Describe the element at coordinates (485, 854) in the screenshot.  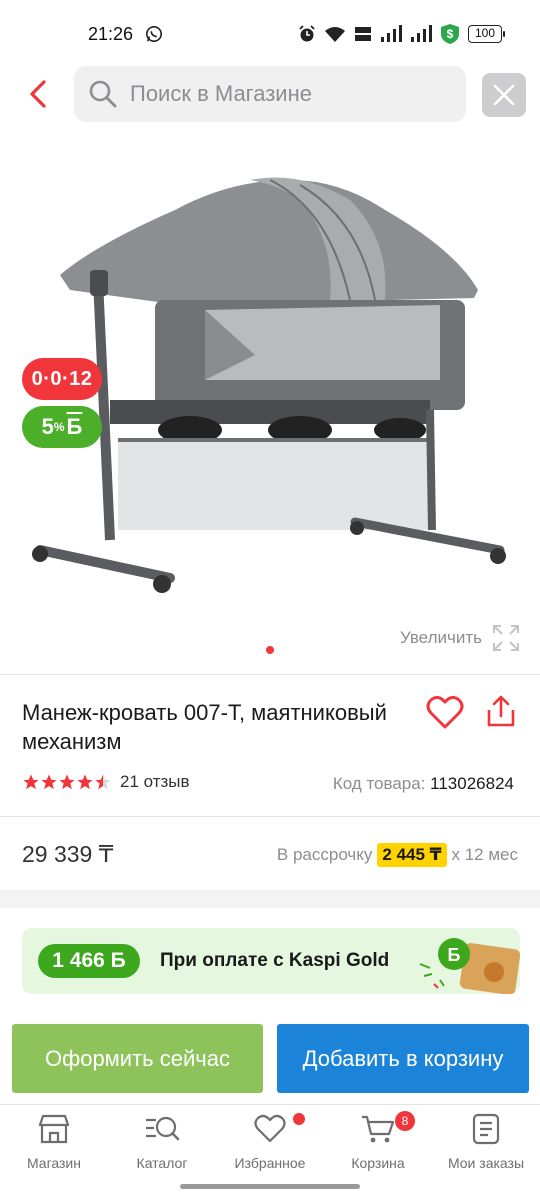
I see `installment-suffix: x 12 мес` at that location.